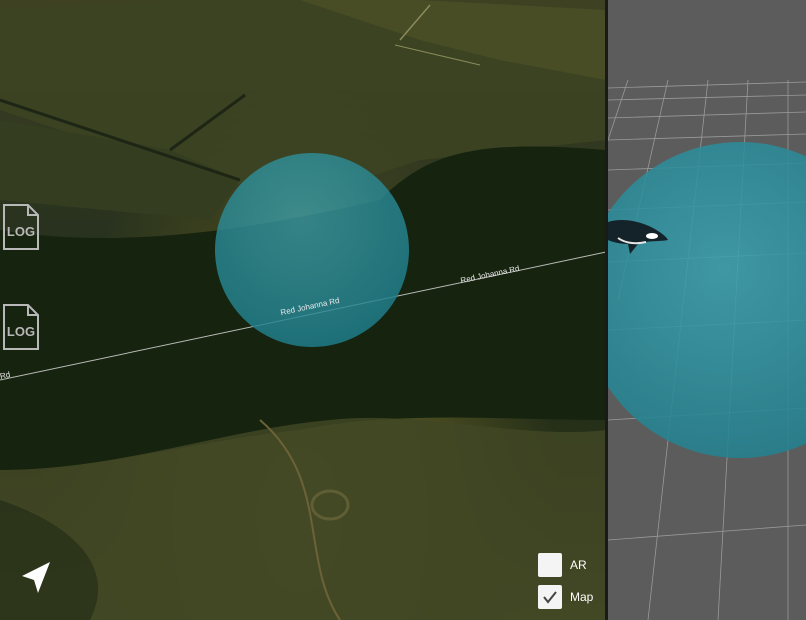 The image size is (806, 620). I want to click on map-checkbox, so click(550, 597).